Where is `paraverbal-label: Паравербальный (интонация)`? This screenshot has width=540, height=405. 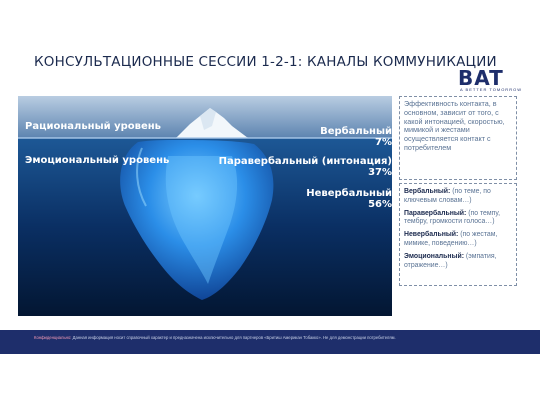
paraverbal-label: Паравербальный (интонация) is located at coordinates (305, 161).